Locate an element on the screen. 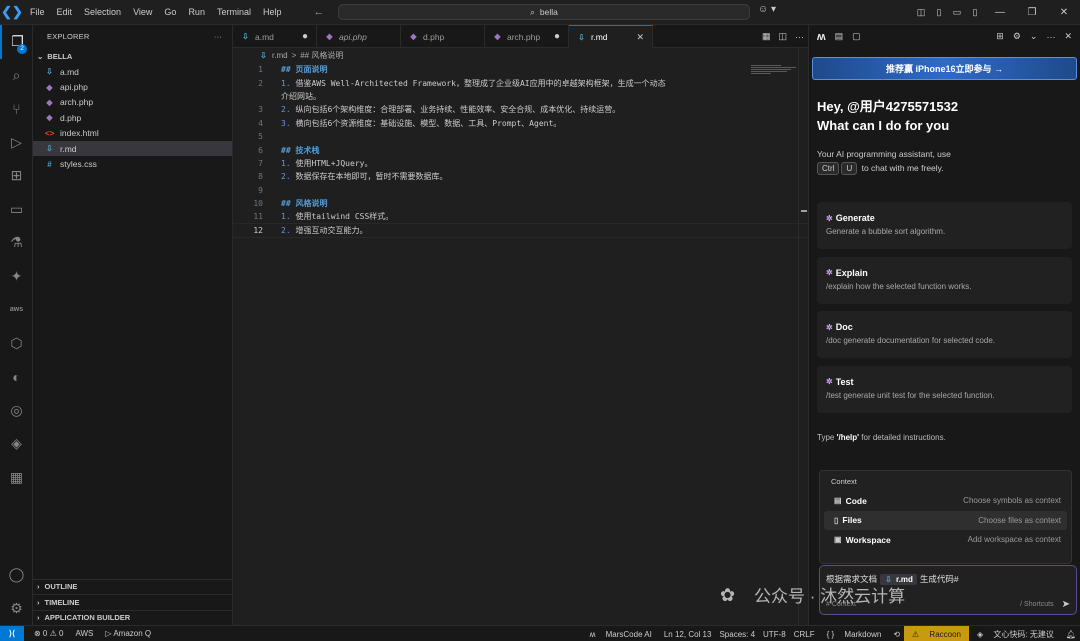 Image resolution: width=1080 pixels, height=641 pixels. menu-selection: Selection is located at coordinates (102, 12).